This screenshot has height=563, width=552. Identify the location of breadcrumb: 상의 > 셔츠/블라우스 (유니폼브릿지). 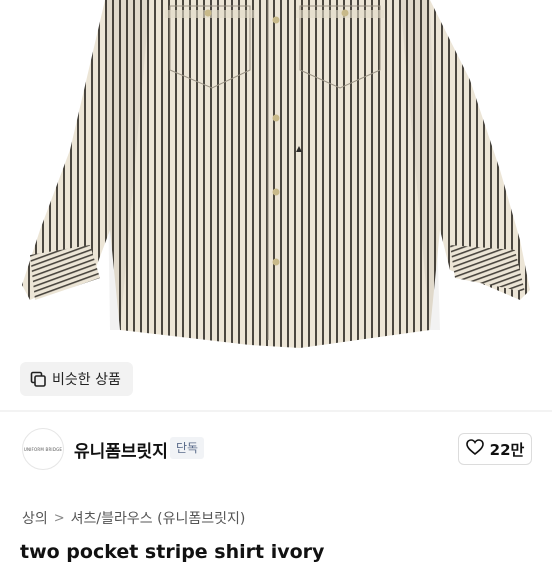
(133, 518).